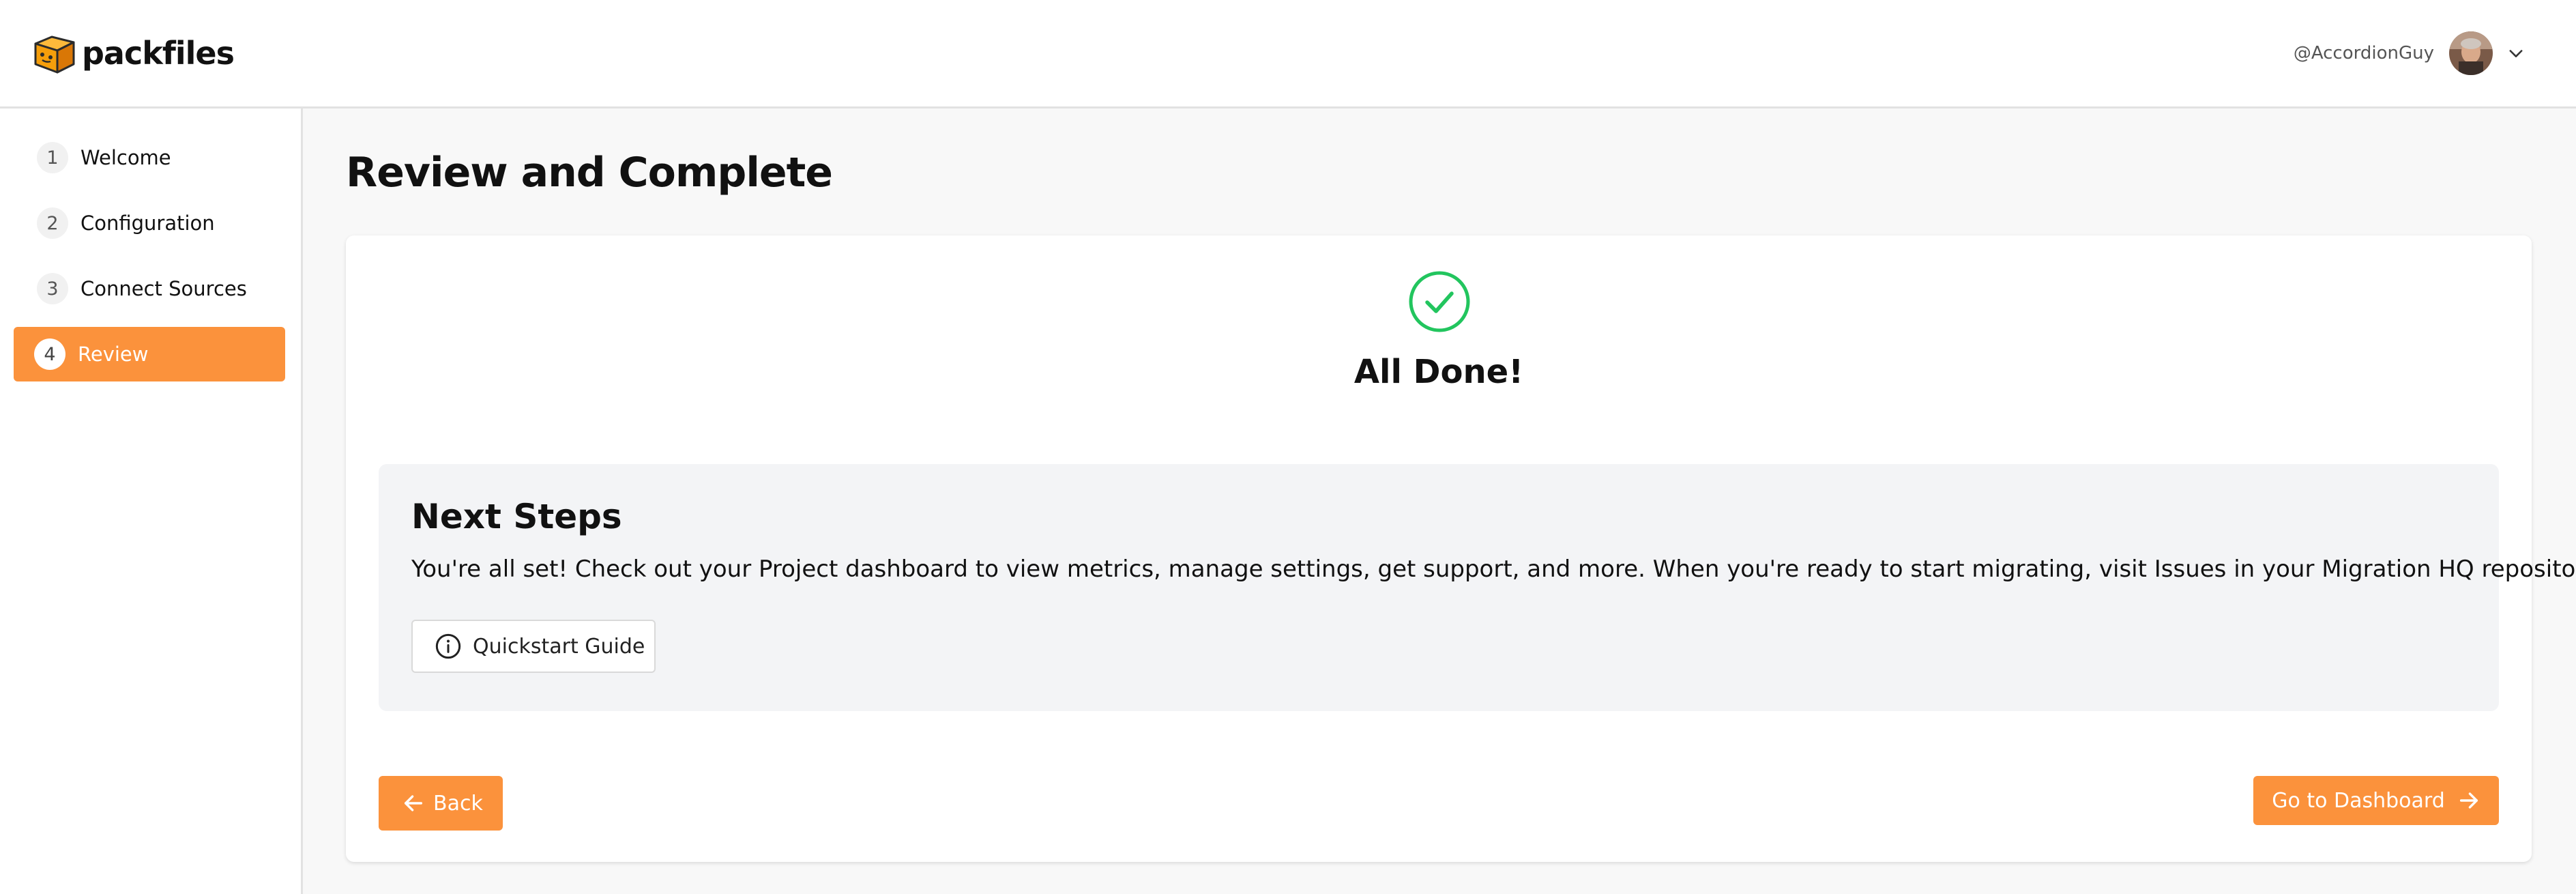 Image resolution: width=2576 pixels, height=894 pixels. Describe the element at coordinates (1438, 372) in the screenshot. I see `completion-title: All Done!` at that location.